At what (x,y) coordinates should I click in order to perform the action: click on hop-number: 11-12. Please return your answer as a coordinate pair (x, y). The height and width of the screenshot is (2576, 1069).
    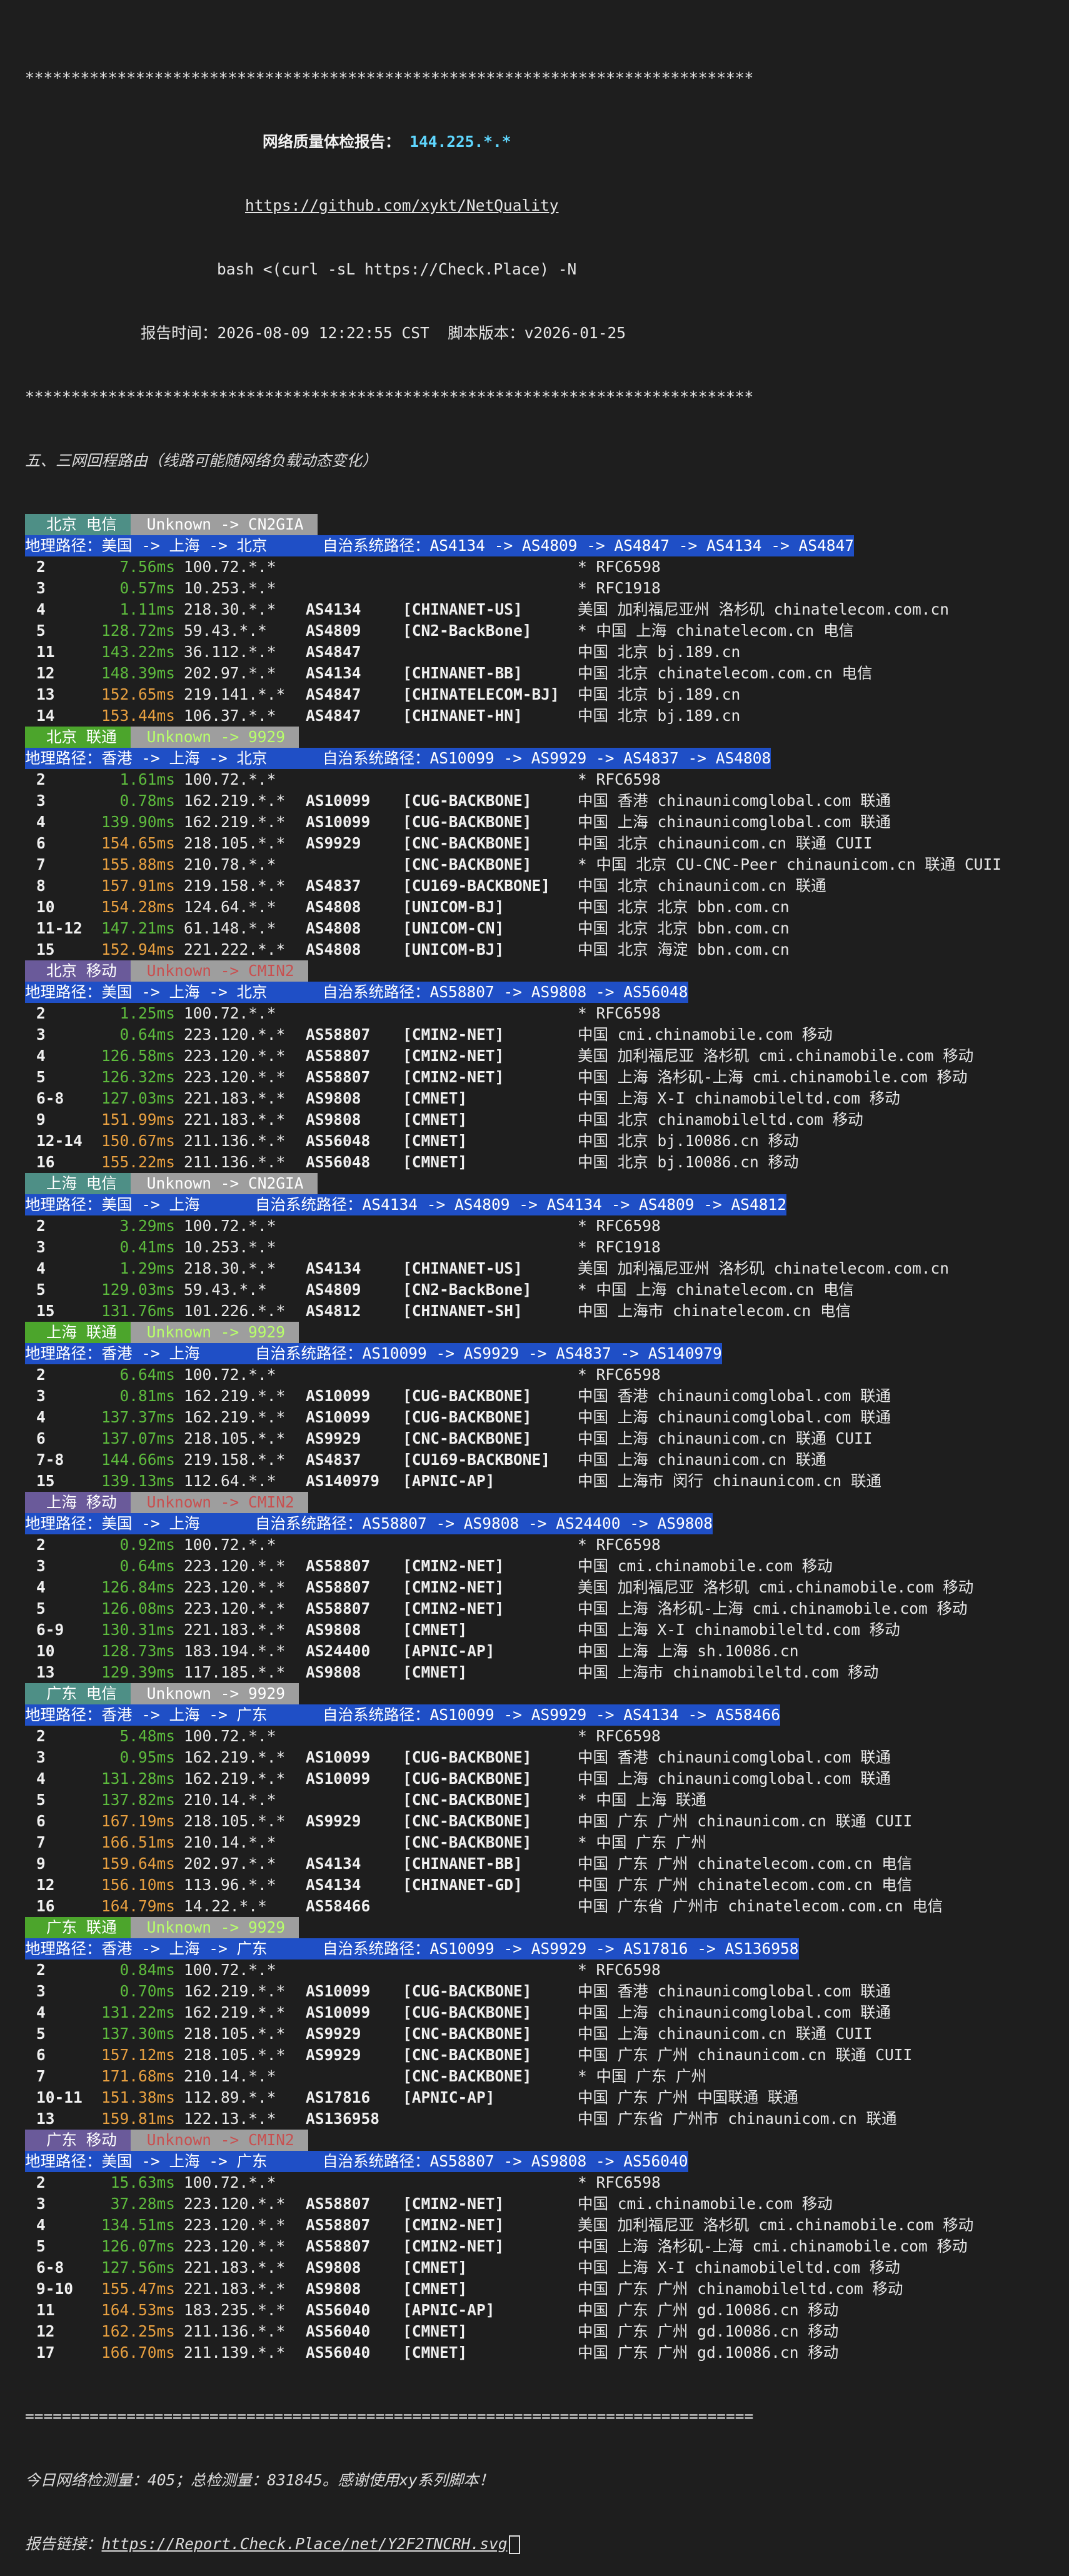
    Looking at the image, I should click on (59, 928).